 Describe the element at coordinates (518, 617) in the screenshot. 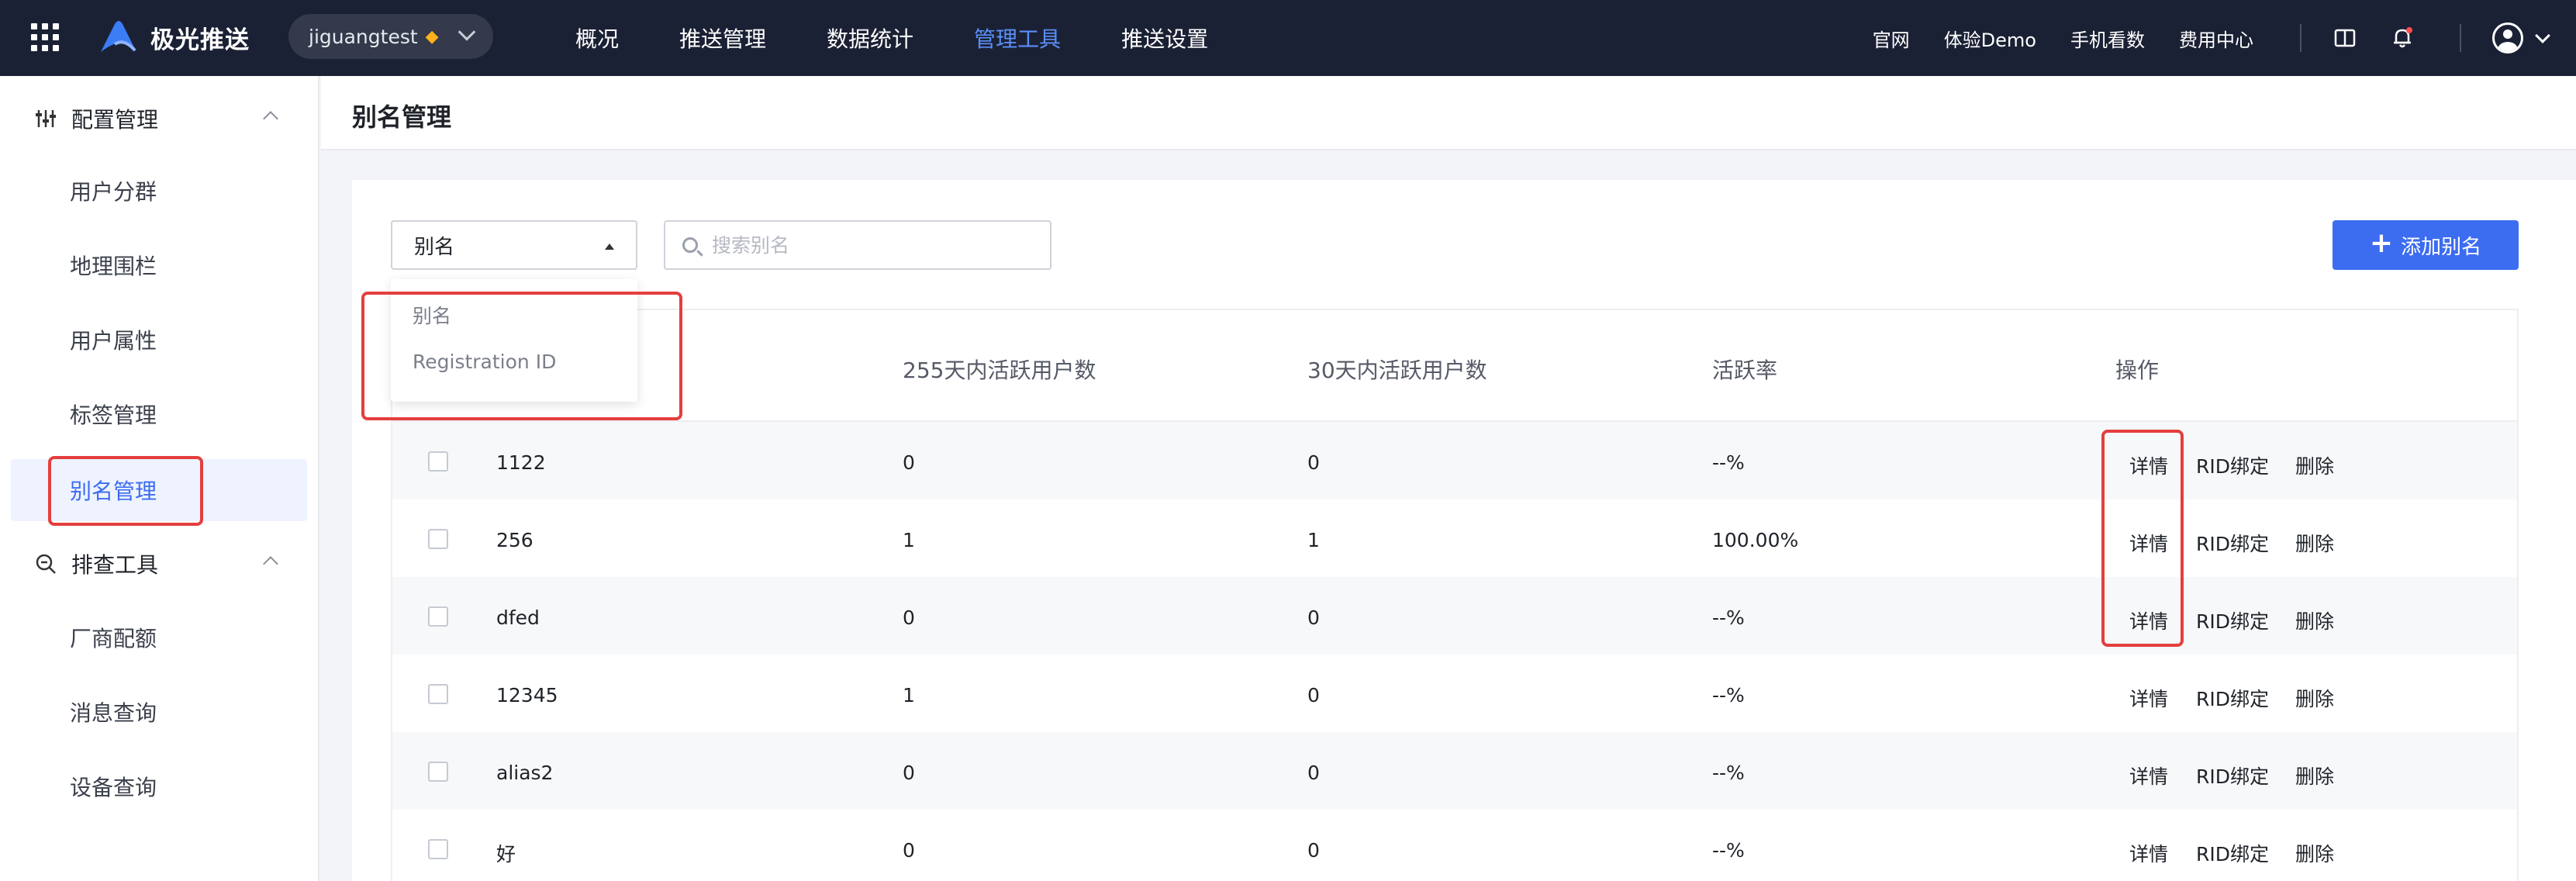

I see `cell-alias: dfed` at that location.